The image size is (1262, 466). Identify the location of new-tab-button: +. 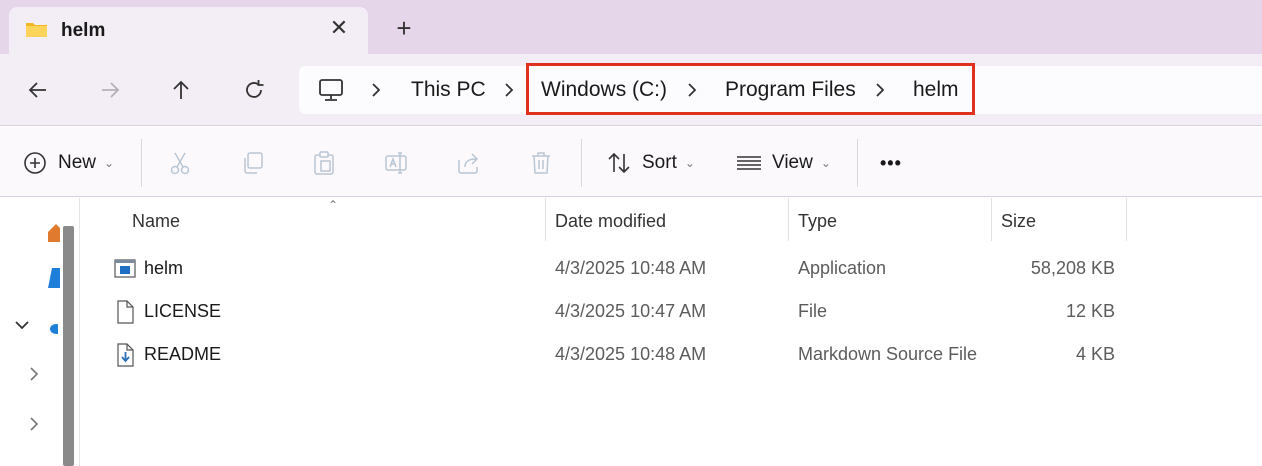
(404, 28).